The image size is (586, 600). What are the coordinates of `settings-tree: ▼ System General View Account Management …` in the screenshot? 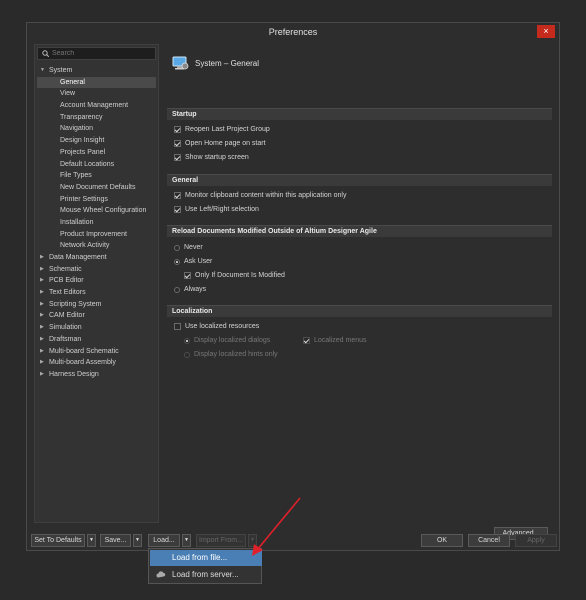 It's located at (96, 223).